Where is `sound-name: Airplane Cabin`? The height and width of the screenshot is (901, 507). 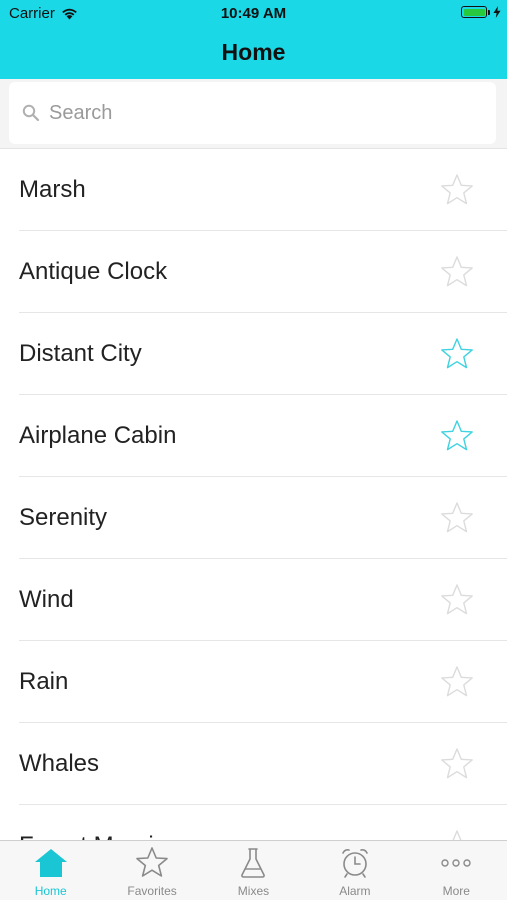
sound-name: Airplane Cabin is located at coordinates (98, 435).